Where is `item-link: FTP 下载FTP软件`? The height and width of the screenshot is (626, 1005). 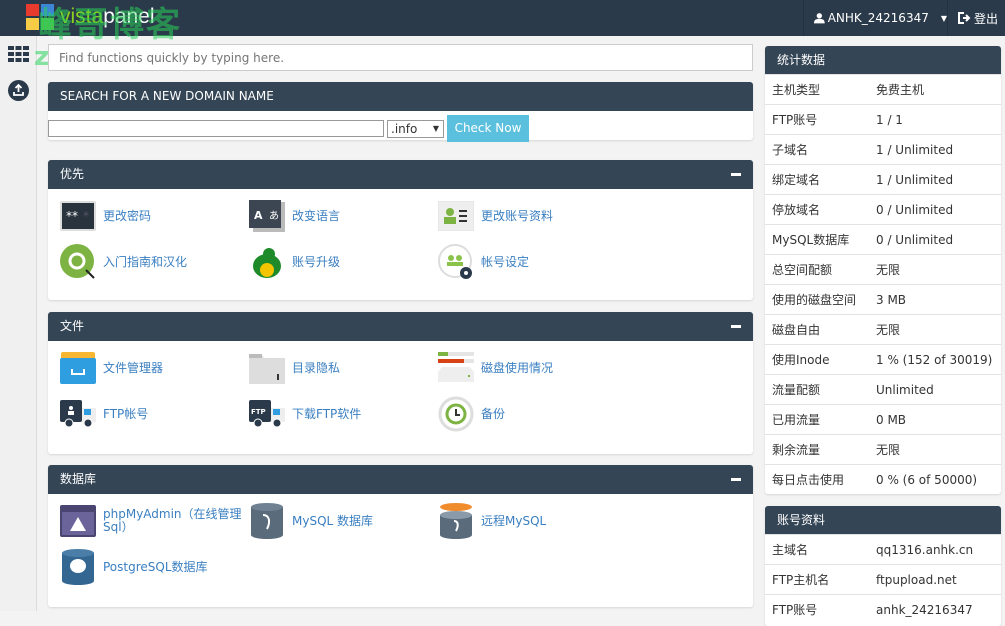
item-link: FTP 下载FTP软件 is located at coordinates (341, 414).